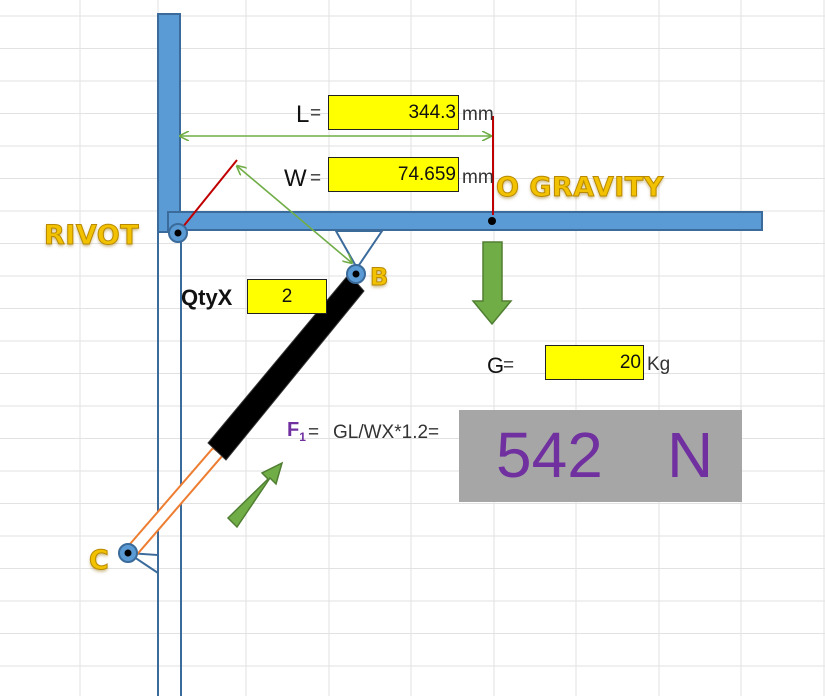  What do you see at coordinates (594, 362) in the screenshot?
I see `input-g: 20` at bounding box center [594, 362].